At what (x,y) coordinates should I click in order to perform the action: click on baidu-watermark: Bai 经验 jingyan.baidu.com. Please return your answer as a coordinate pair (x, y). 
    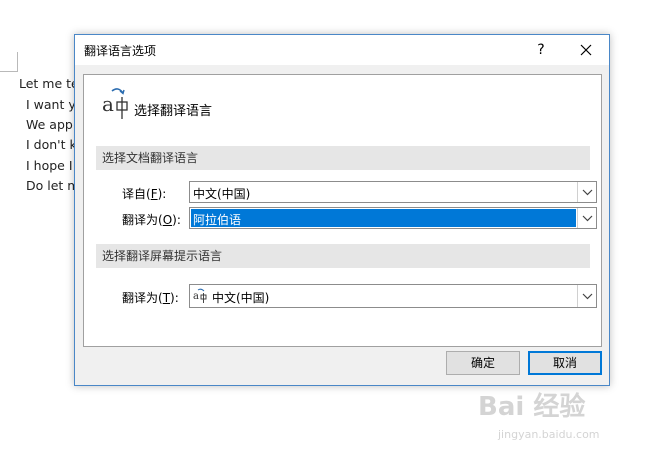
    Looking at the image, I should click on (563, 416).